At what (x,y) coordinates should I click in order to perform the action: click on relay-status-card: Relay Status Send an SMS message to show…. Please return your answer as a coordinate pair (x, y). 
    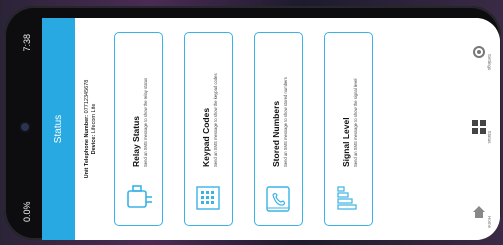
    Looking at the image, I should click on (138, 129).